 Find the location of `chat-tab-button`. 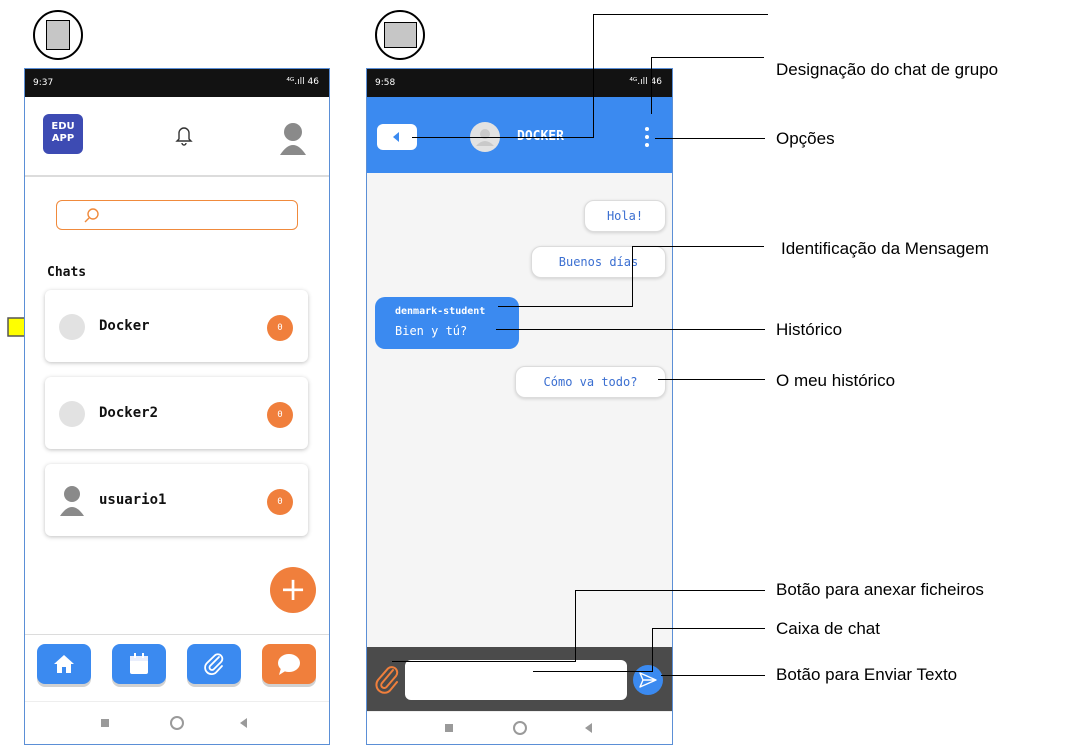

chat-tab-button is located at coordinates (289, 664).